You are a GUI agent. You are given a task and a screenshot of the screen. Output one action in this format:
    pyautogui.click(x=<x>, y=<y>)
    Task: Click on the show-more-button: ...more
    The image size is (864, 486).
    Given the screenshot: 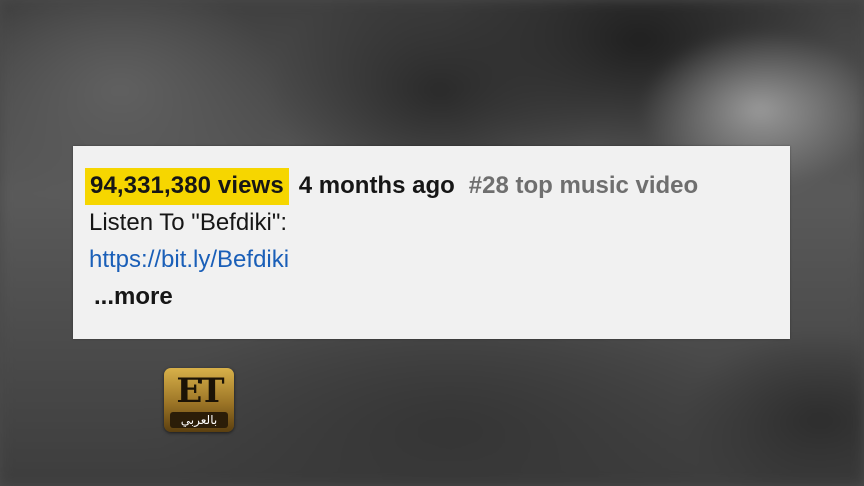 What is the action you would take?
    pyautogui.click(x=133, y=297)
    